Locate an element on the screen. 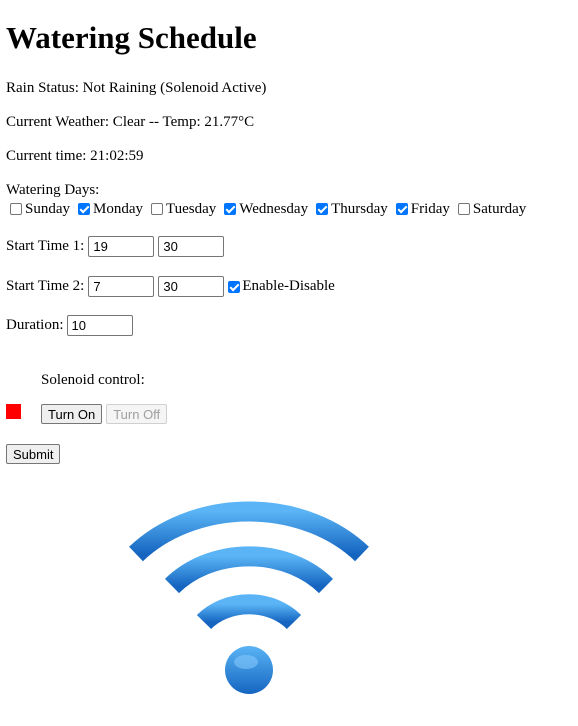  submit-button: Submit is located at coordinates (33, 454).